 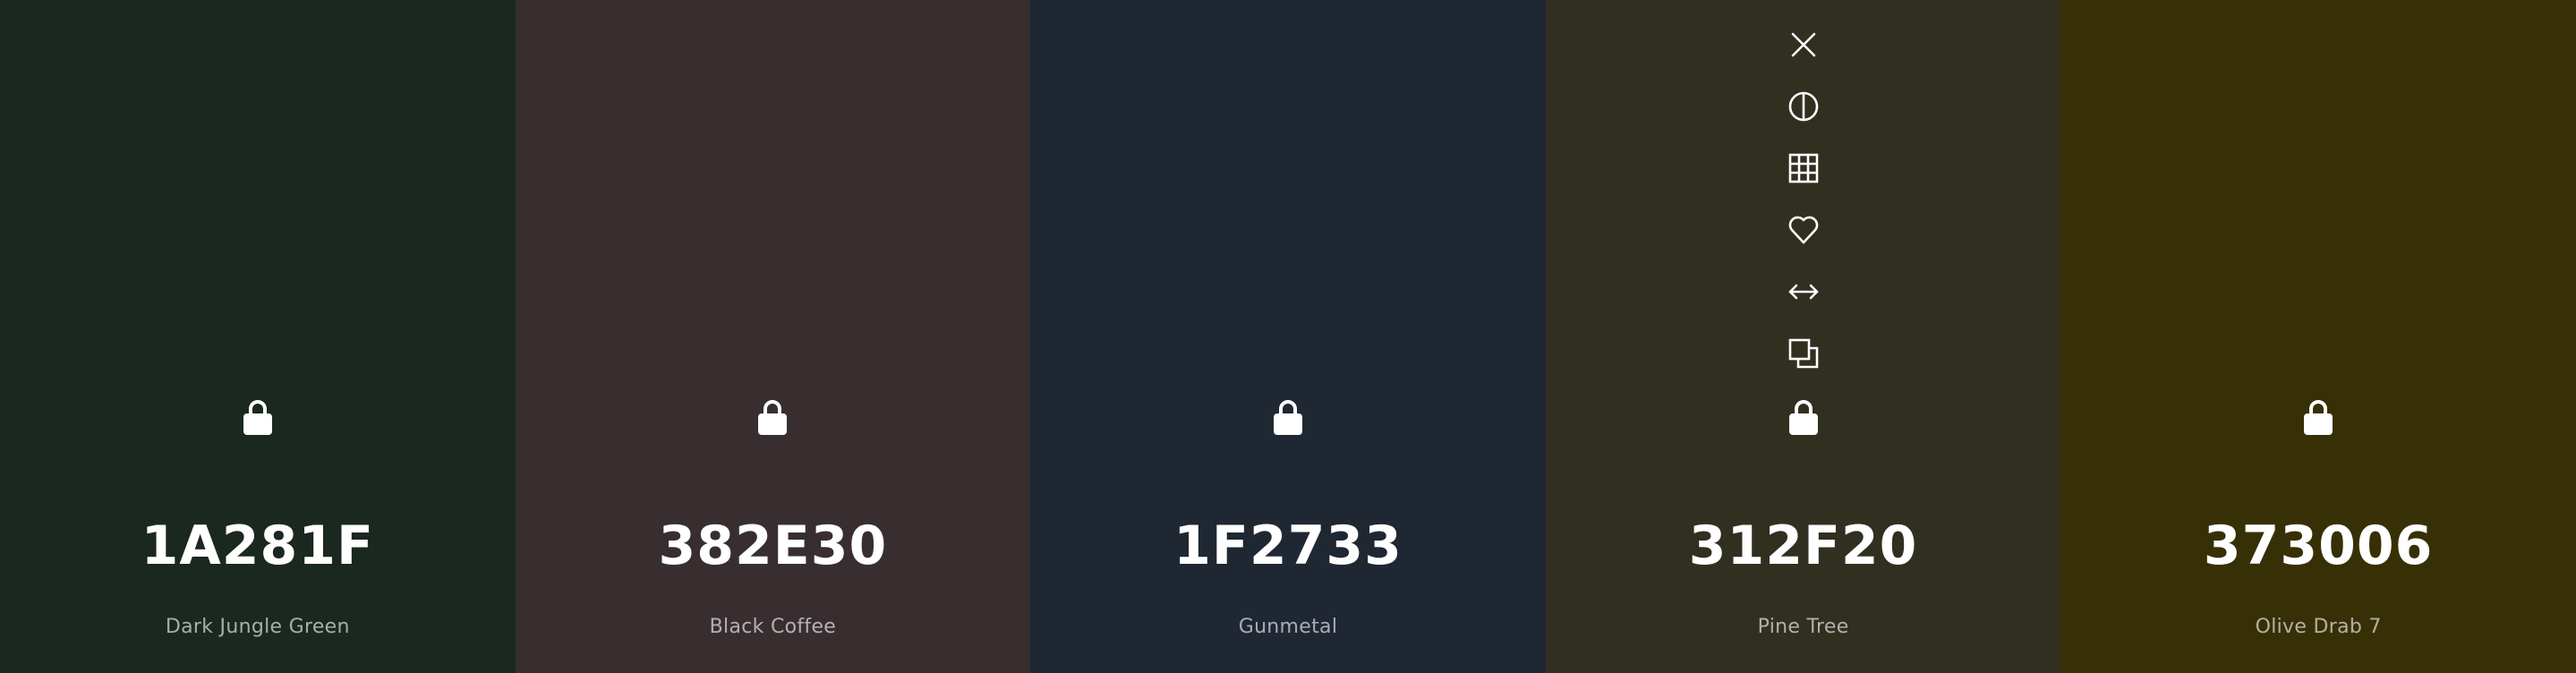 I want to click on hex-code: 373006, so click(x=2318, y=546).